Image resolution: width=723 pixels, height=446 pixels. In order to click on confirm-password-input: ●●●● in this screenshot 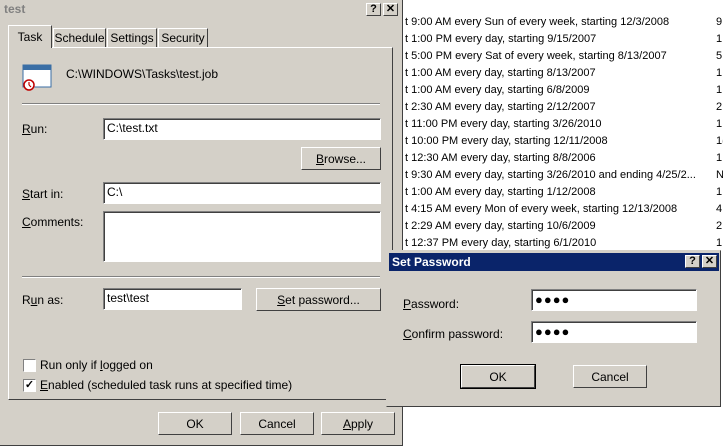, I will do `click(614, 332)`.